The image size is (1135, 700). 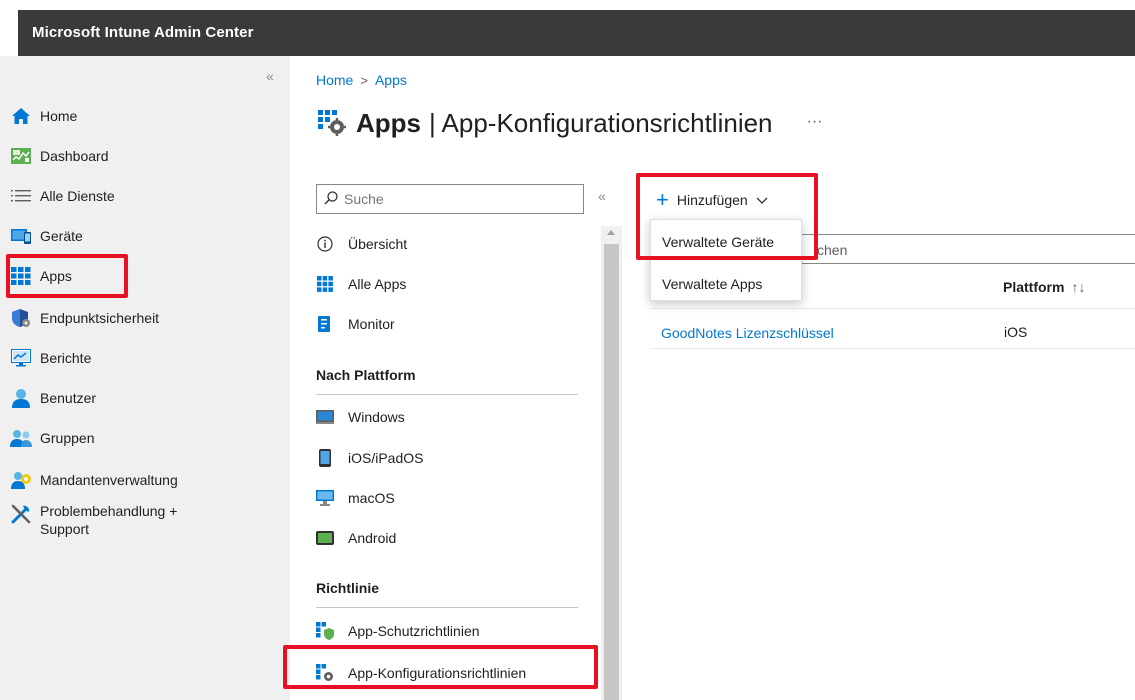 I want to click on table-header-divider, so click(x=892, y=308).